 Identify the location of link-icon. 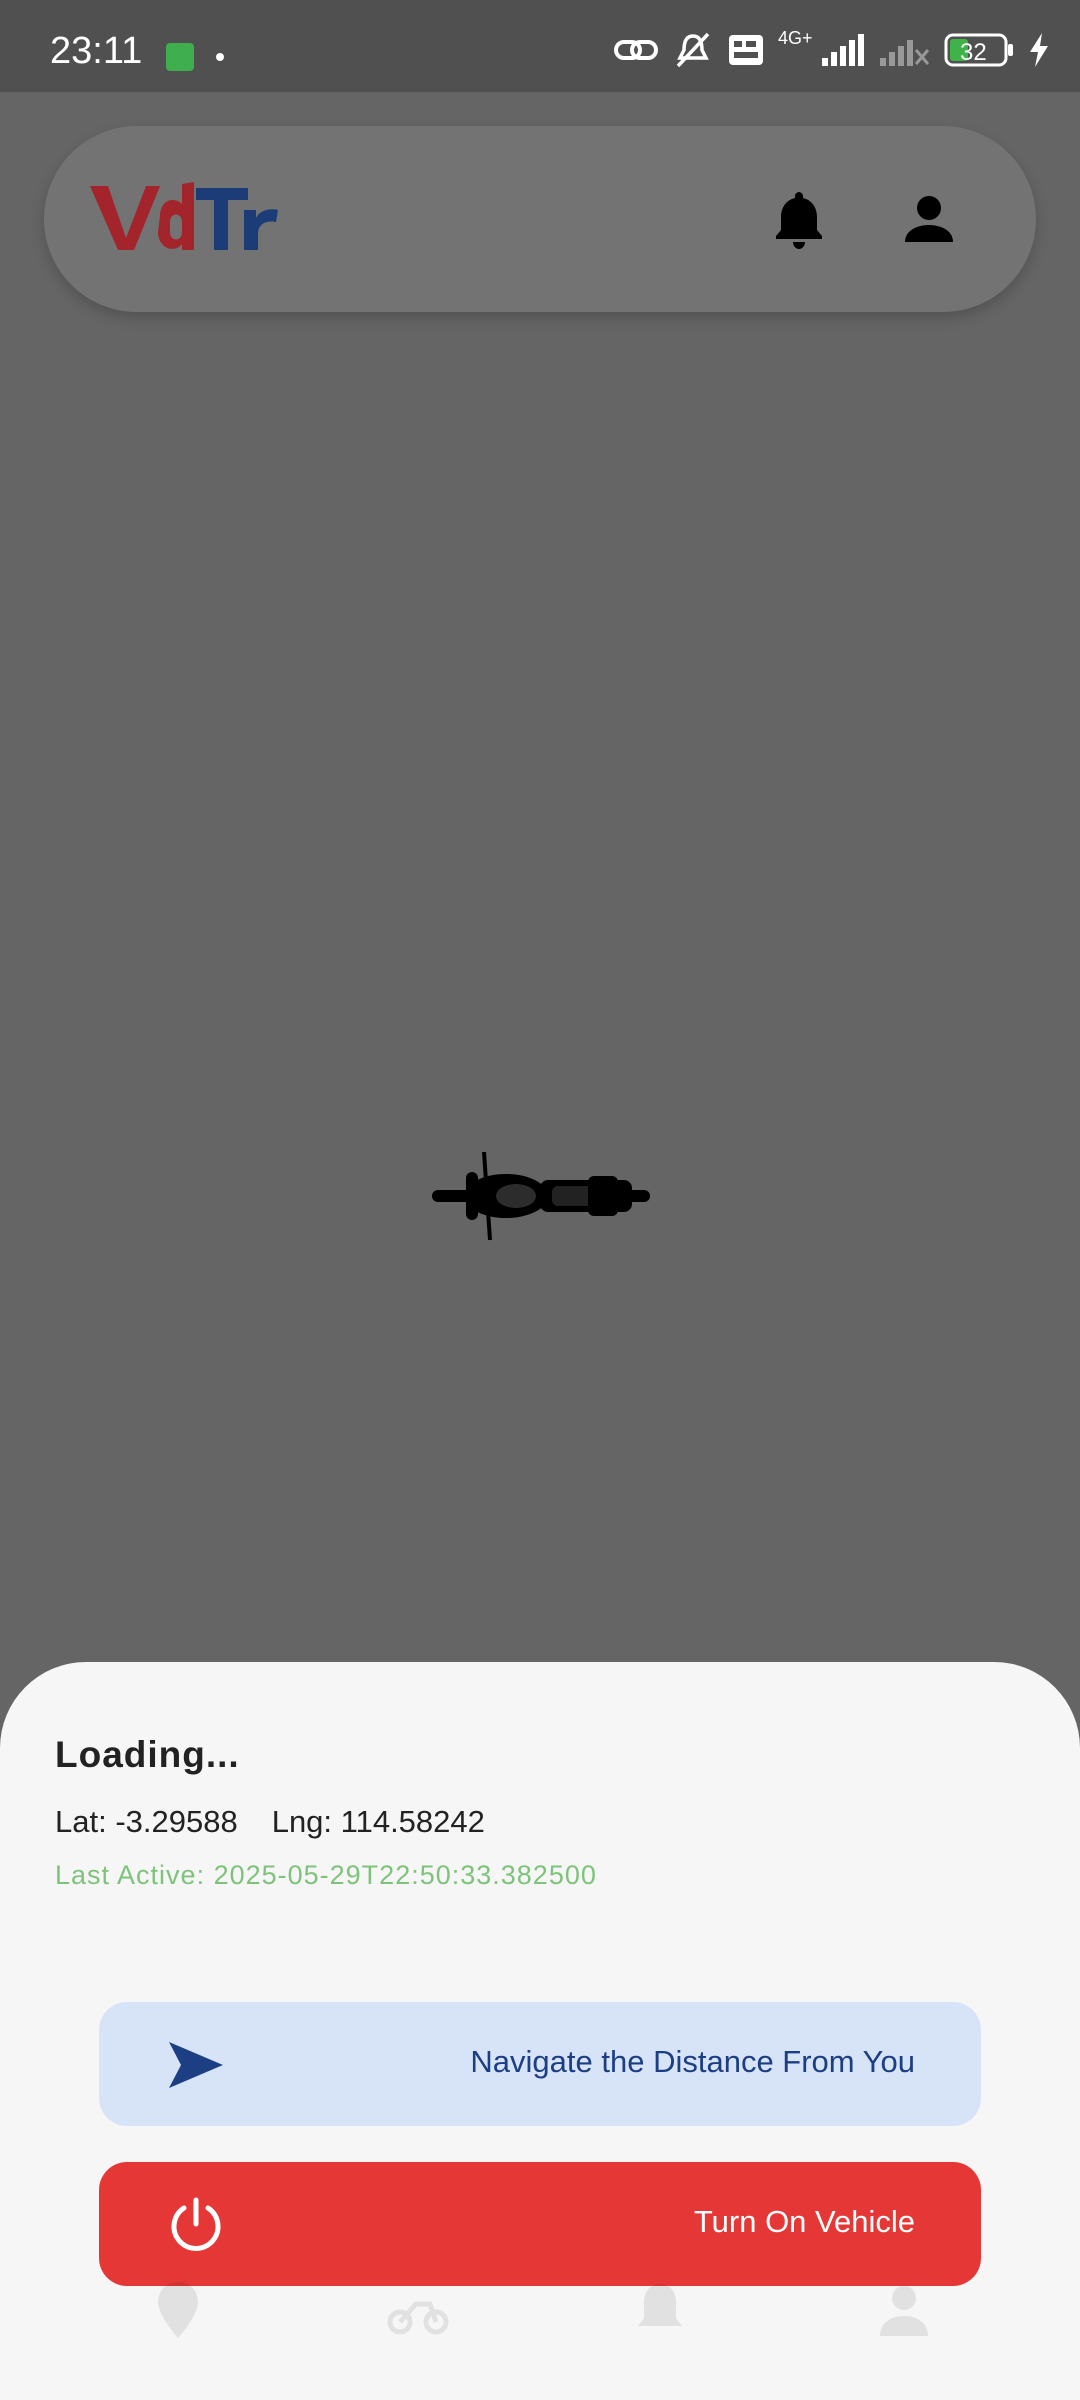
(636, 50).